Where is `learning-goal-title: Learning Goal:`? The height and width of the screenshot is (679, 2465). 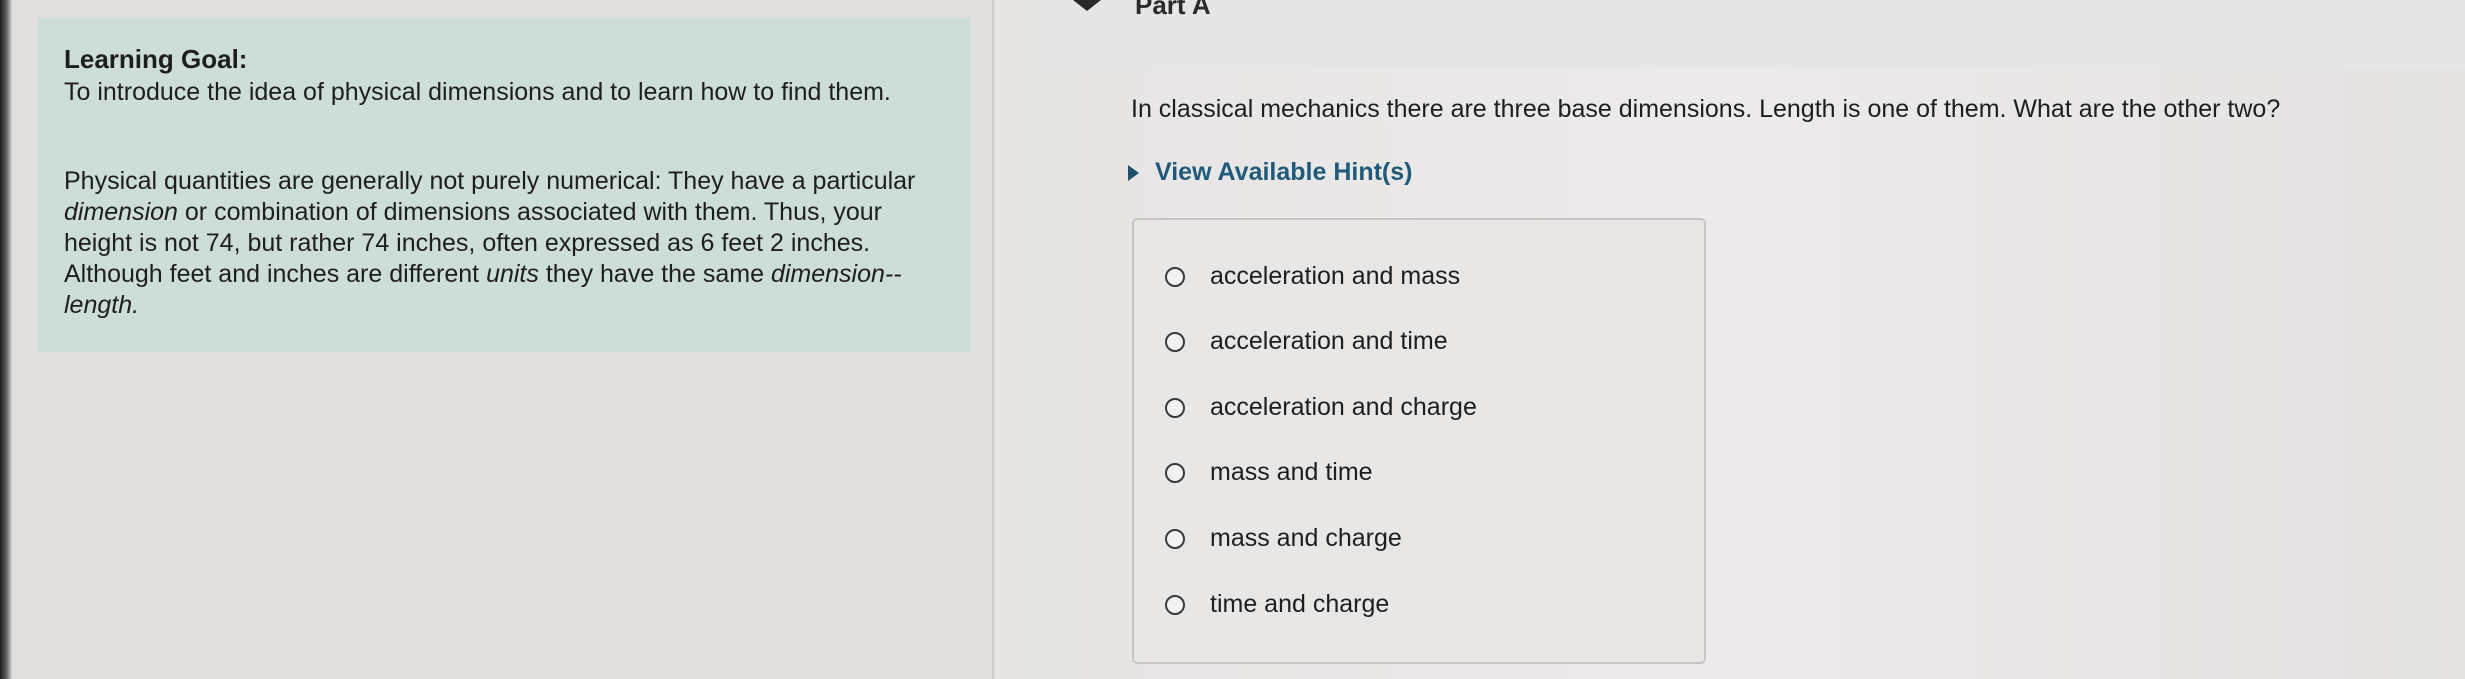
learning-goal-title: Learning Goal: is located at coordinates (156, 59).